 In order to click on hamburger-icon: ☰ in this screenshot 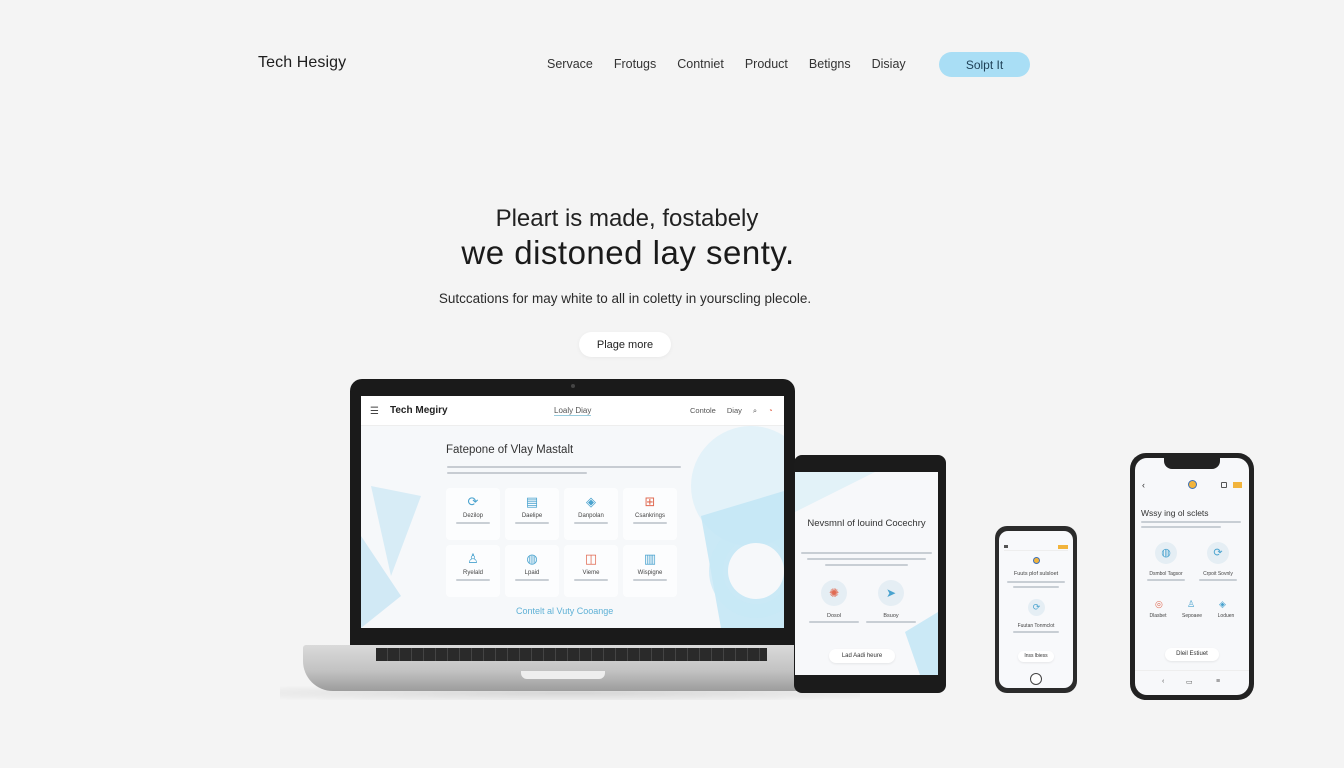, I will do `click(374, 411)`.